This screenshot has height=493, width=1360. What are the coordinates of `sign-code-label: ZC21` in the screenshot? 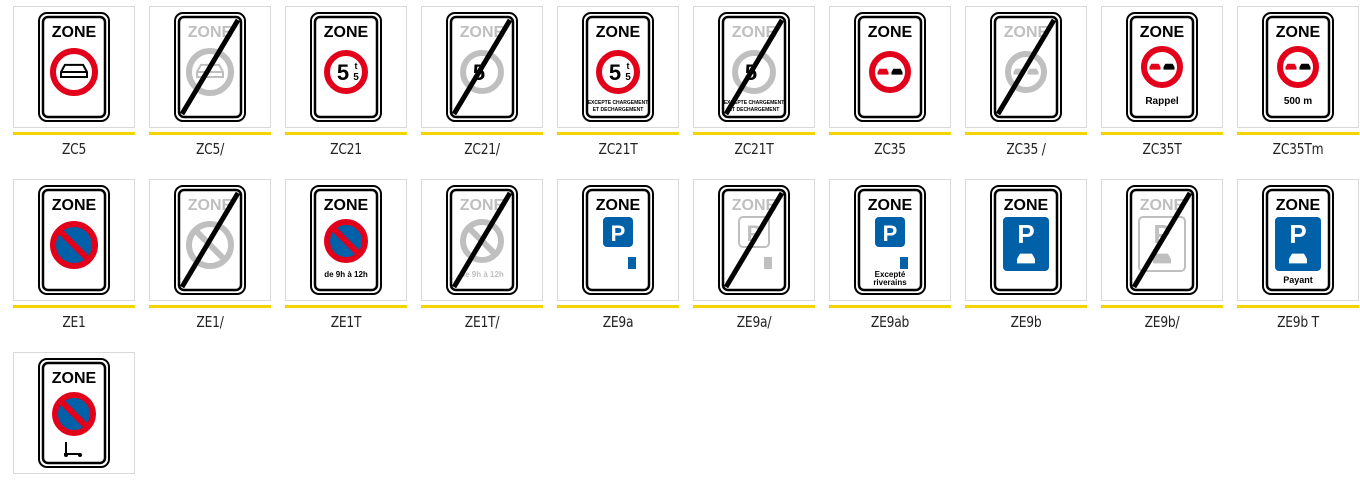 It's located at (346, 149).